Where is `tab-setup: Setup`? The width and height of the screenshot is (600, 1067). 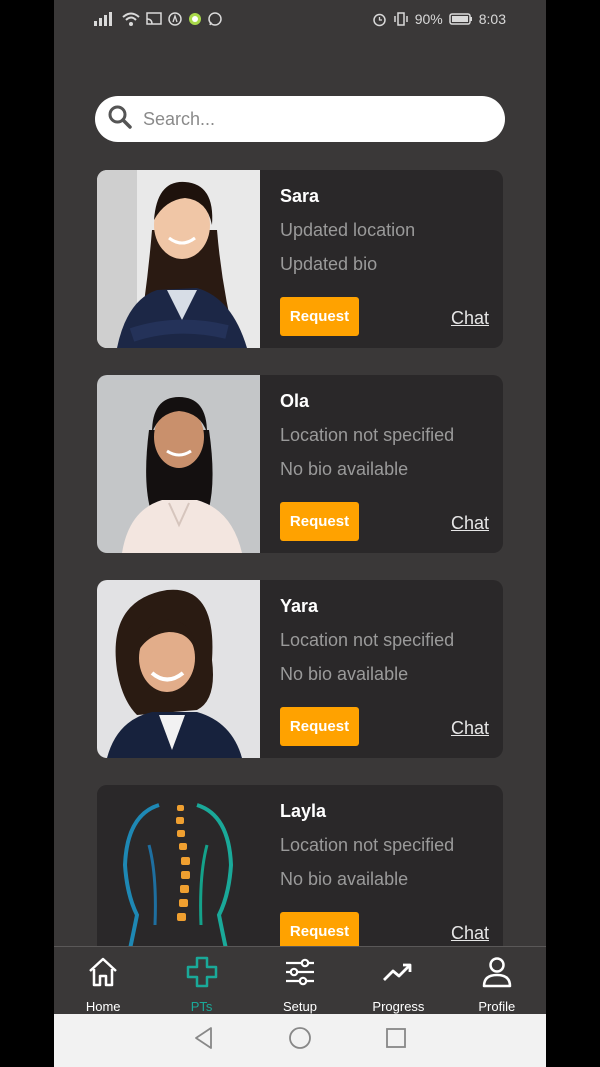 tab-setup: Setup is located at coordinates (300, 980).